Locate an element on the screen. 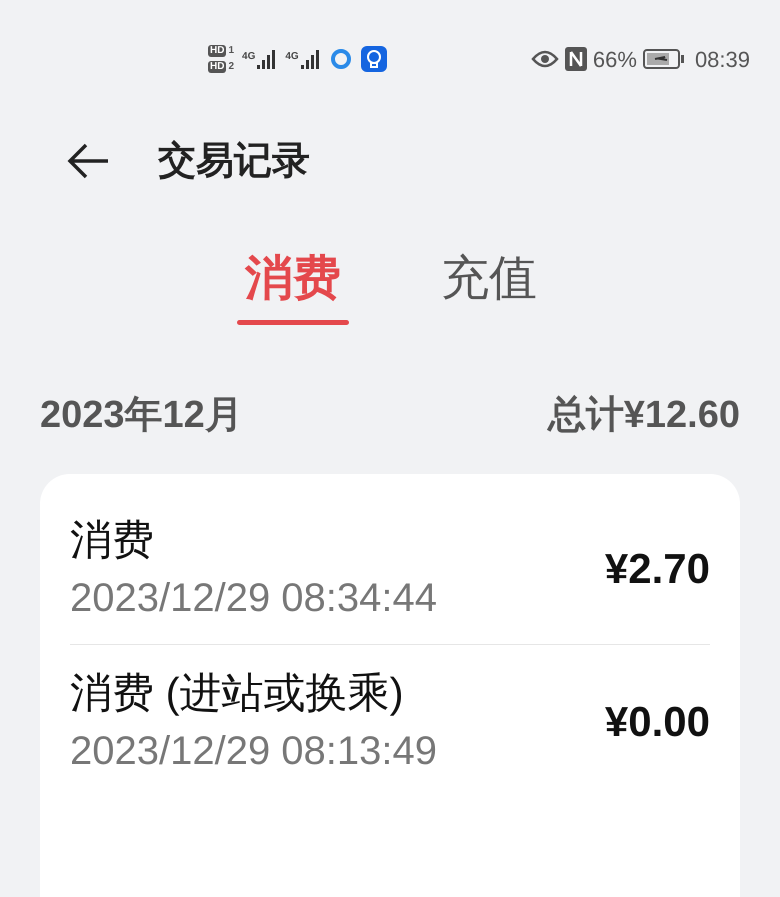 The image size is (780, 897). battery-charging-icon is located at coordinates (663, 59).